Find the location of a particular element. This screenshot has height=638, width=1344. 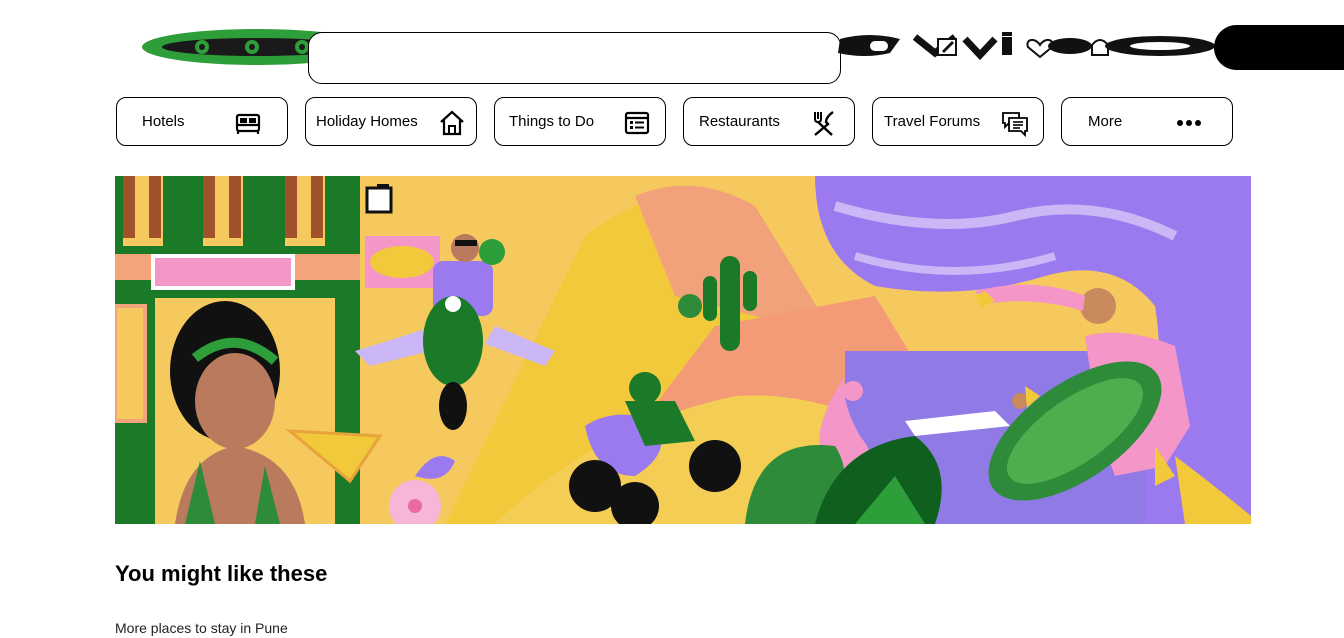

nav-travel-forums-label: Travel Forums is located at coordinates (932, 121).